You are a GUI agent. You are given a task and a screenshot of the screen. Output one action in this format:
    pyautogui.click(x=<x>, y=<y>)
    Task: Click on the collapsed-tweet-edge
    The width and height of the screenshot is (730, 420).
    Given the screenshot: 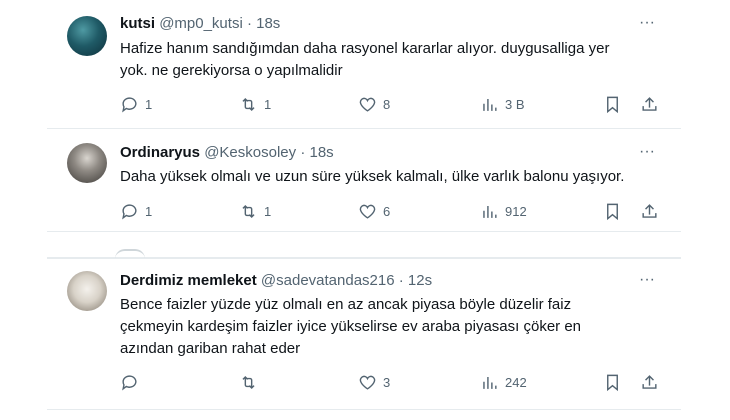 What is the action you would take?
    pyautogui.click(x=364, y=244)
    